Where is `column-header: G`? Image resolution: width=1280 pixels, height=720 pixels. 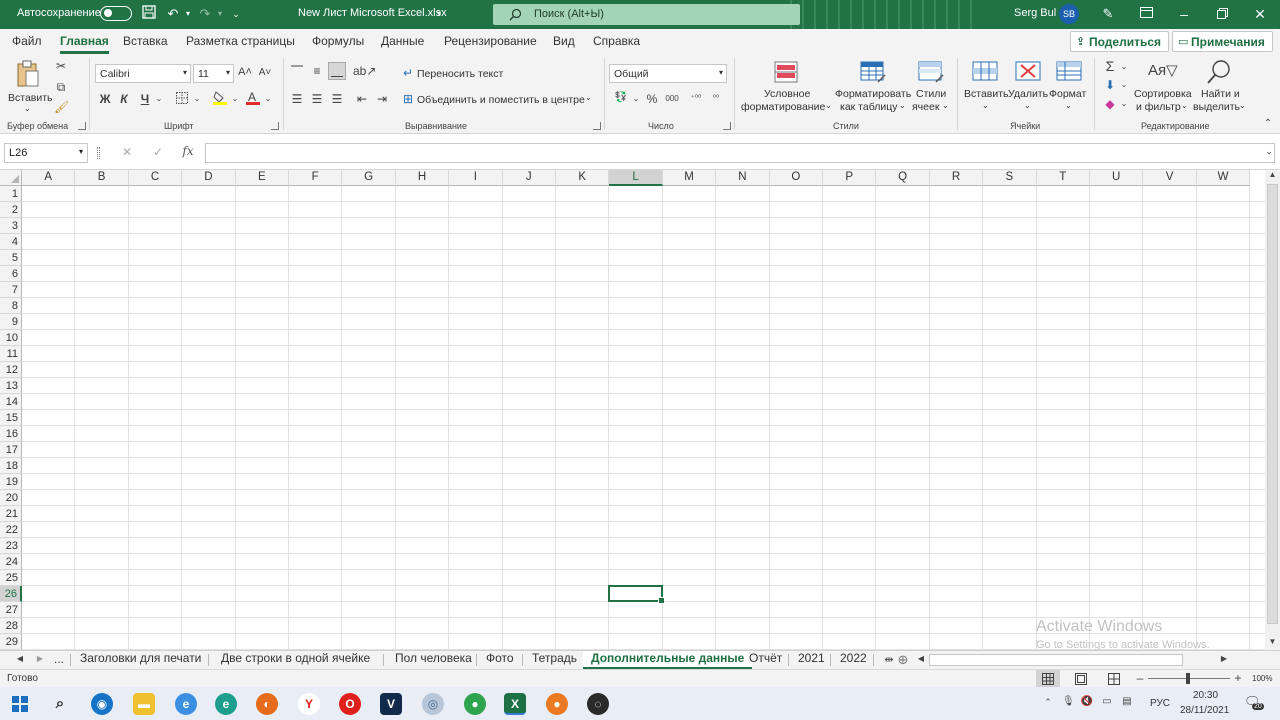
column-header: G is located at coordinates (369, 178).